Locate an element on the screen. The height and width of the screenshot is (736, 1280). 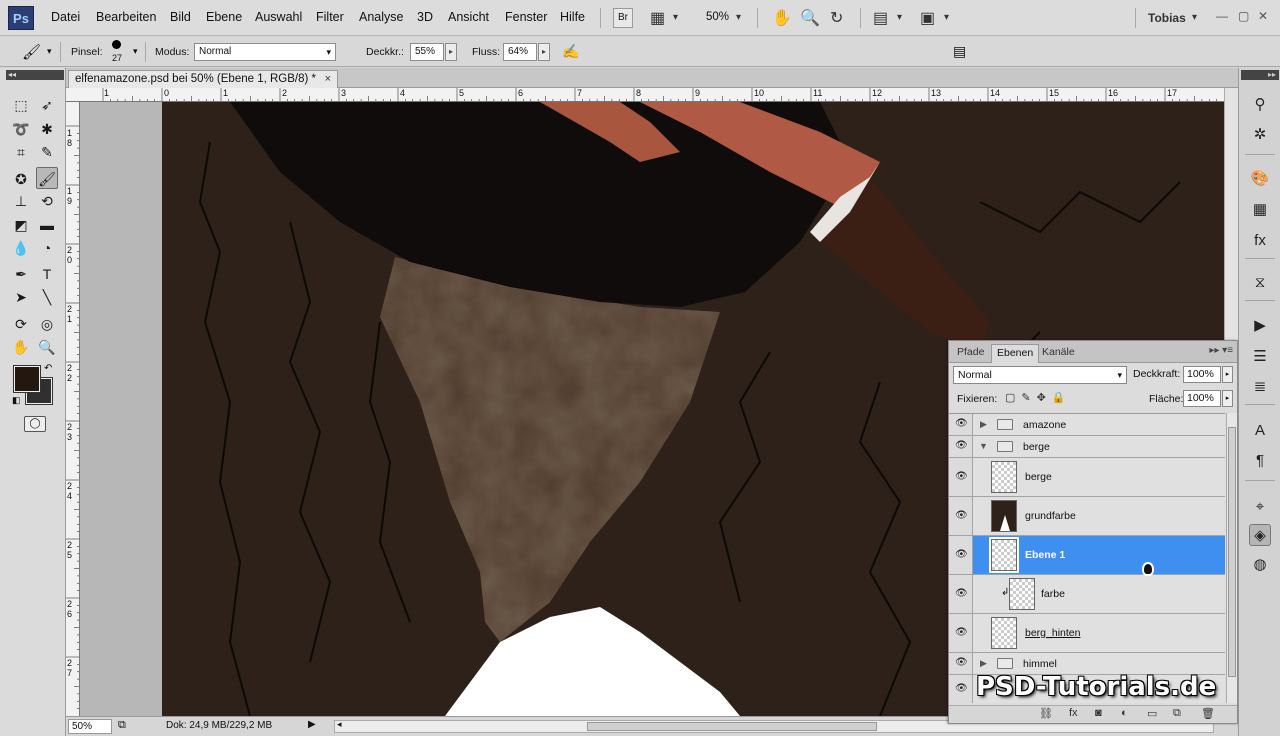
fill-input: 100% is located at coordinates (1202, 398).